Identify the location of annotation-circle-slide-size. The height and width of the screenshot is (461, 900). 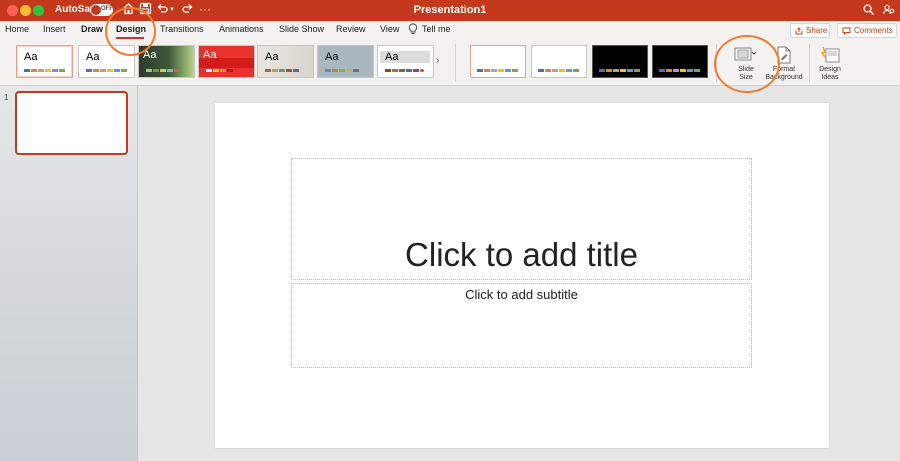
(747, 64).